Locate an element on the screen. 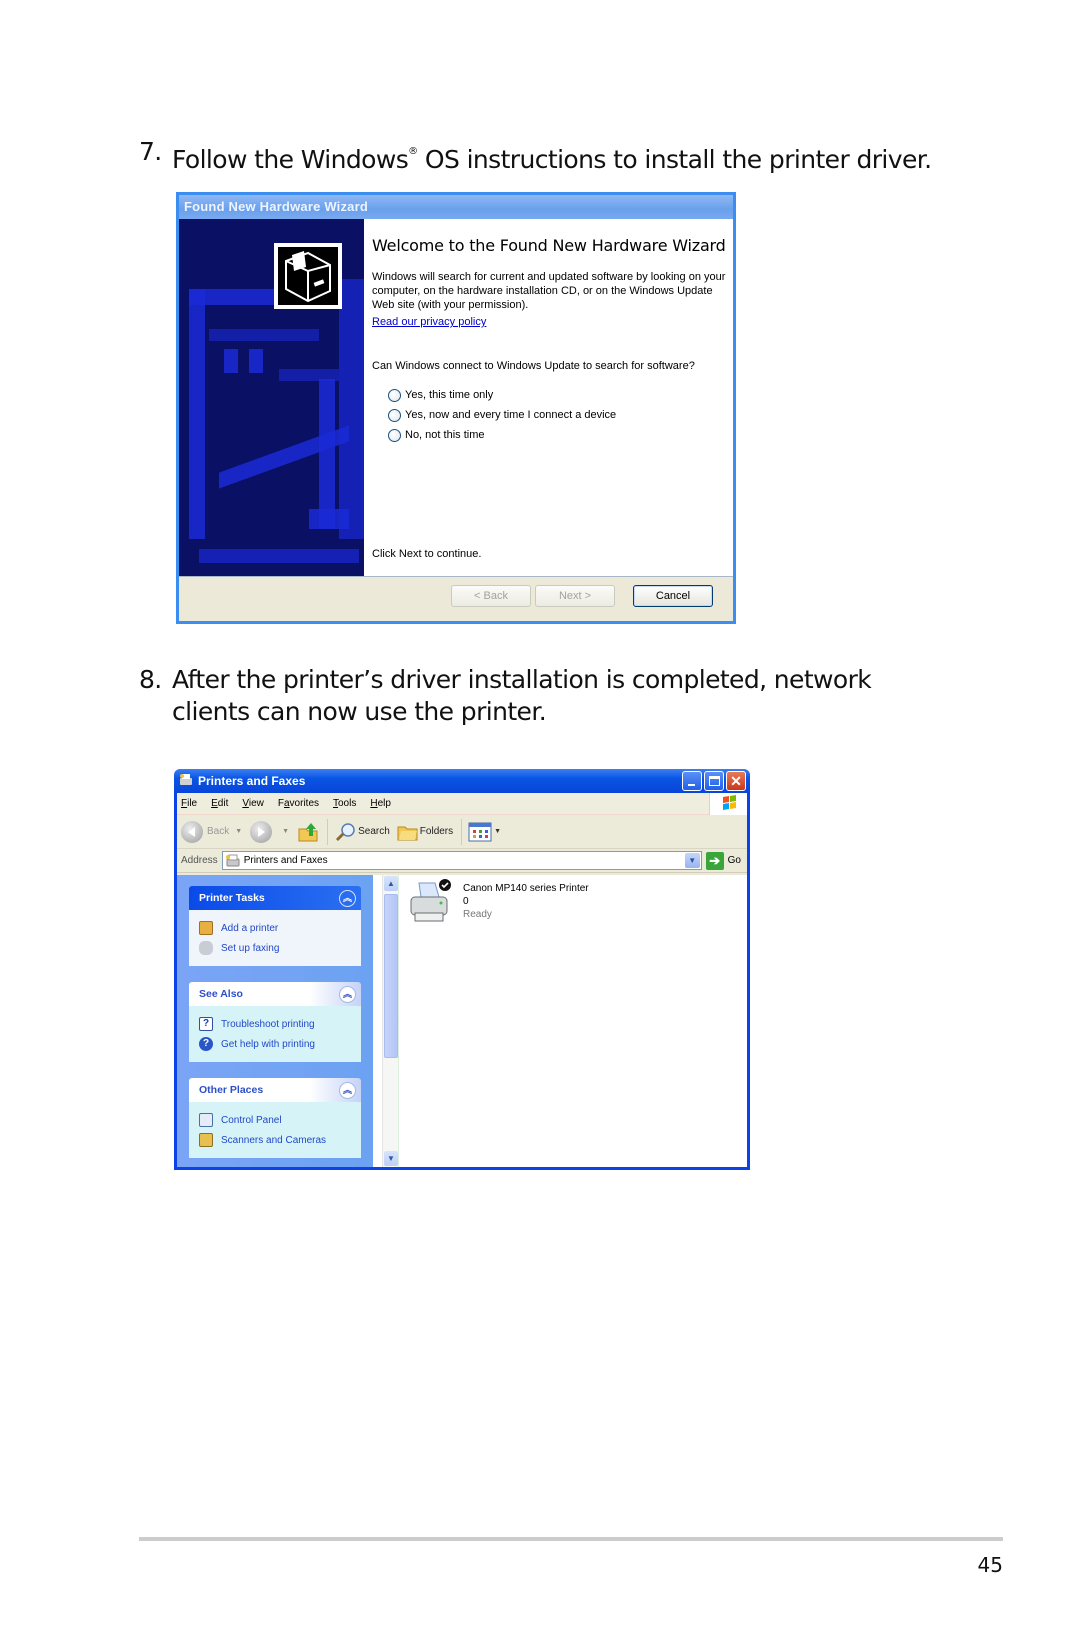  back-nav-button: Back is located at coordinates (205, 831).